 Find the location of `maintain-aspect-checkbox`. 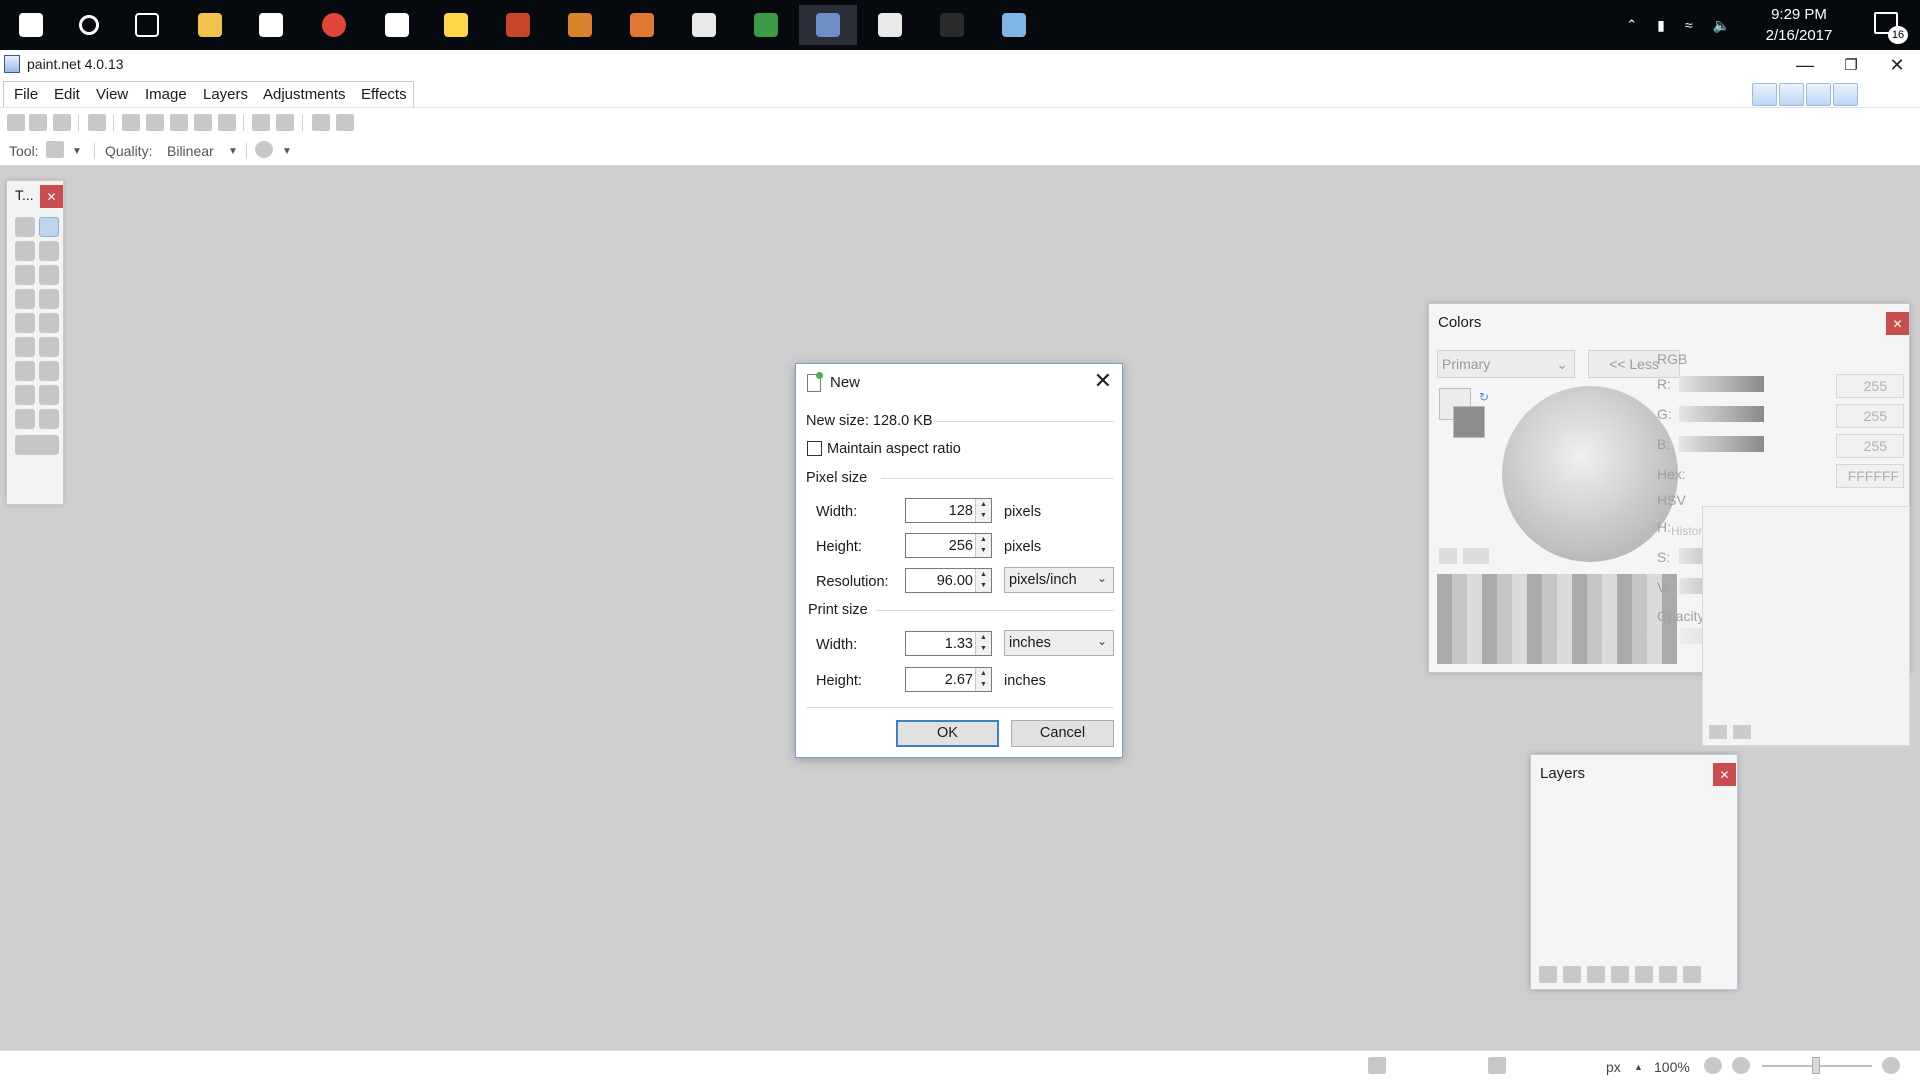

maintain-aspect-checkbox is located at coordinates (814, 448).